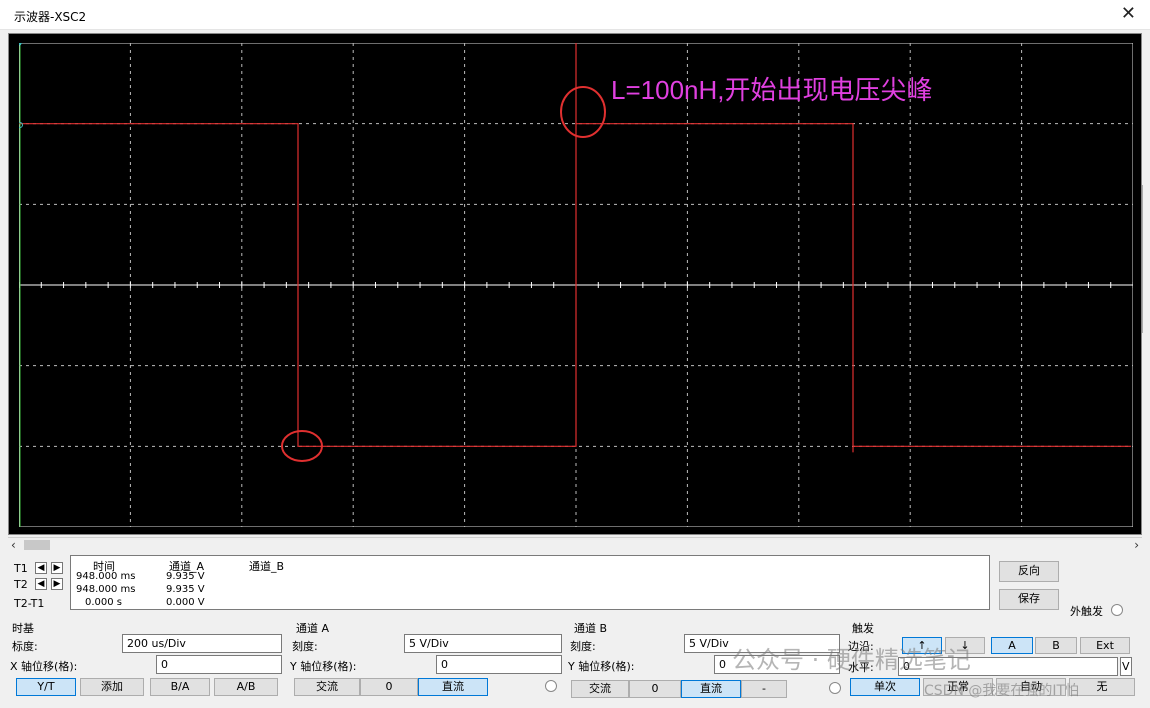 The width and height of the screenshot is (1150, 708). Describe the element at coordinates (37, 545) in the screenshot. I see `scroll-thumb` at that location.